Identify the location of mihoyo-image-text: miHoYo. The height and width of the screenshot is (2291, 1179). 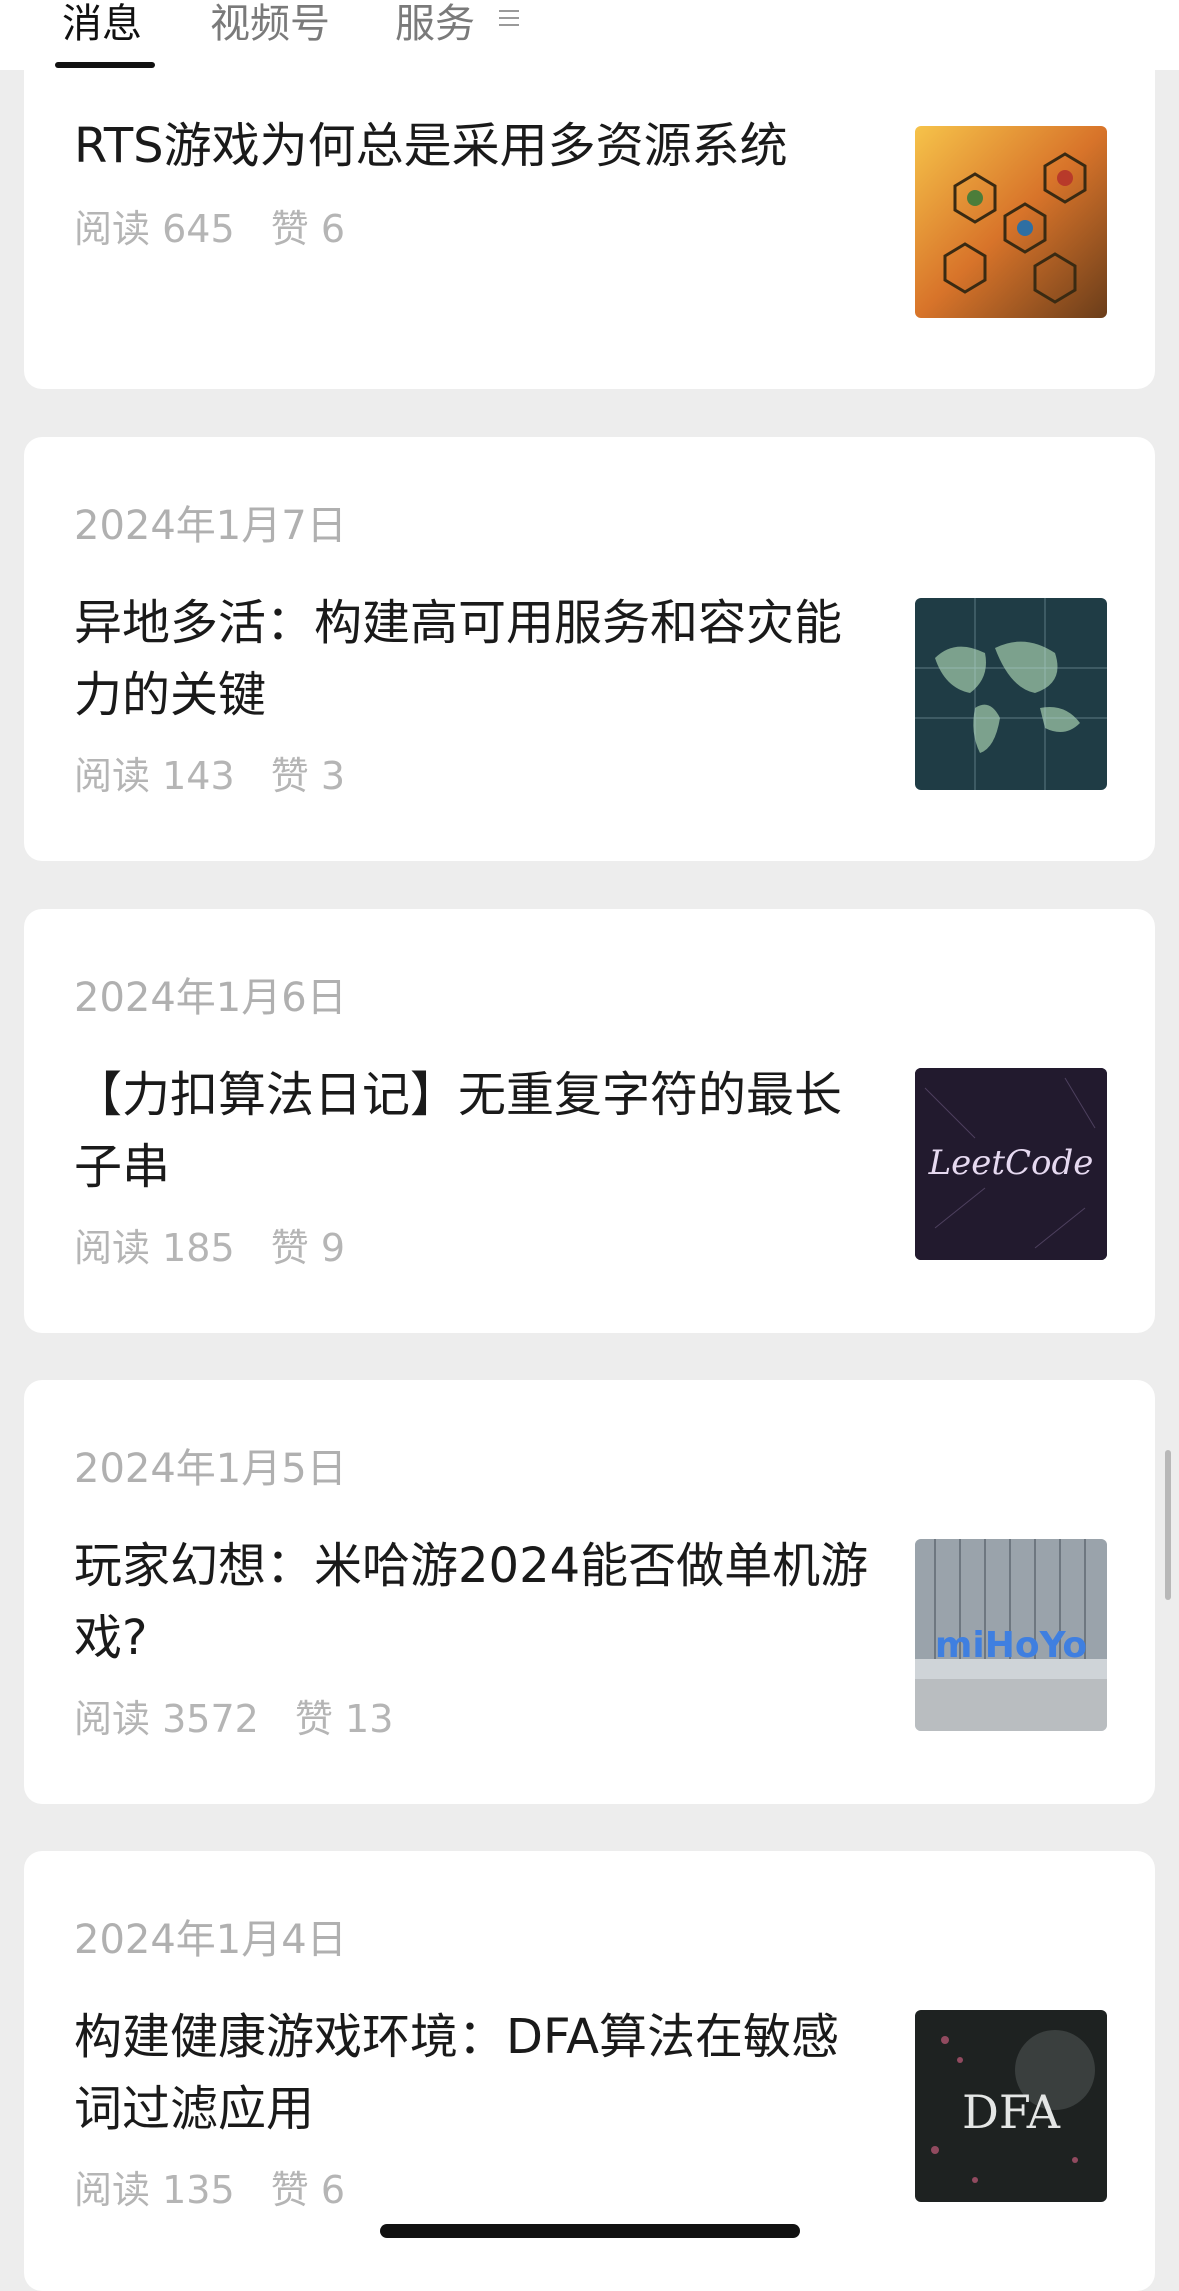
(1011, 1645).